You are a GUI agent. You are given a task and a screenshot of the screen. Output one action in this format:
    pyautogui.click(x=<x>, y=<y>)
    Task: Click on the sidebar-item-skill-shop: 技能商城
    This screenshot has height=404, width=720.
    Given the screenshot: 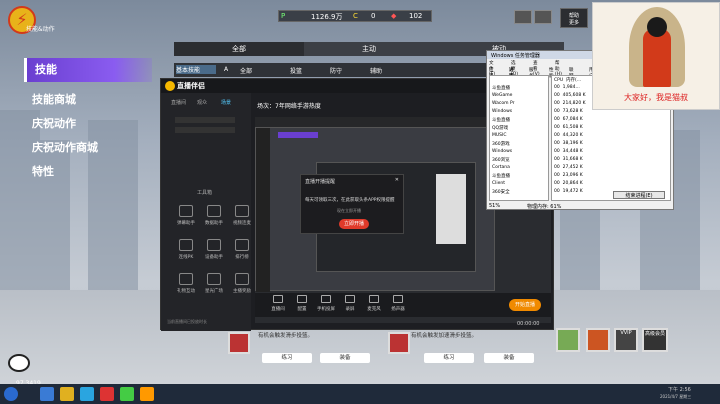 What is the action you would take?
    pyautogui.click(x=88, y=100)
    